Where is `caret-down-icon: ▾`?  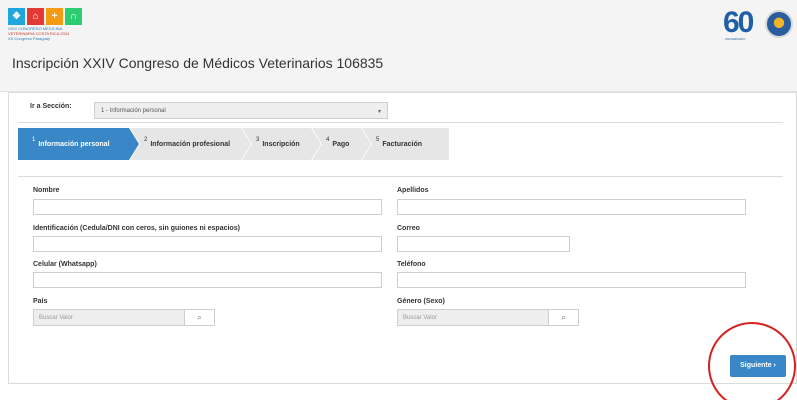 caret-down-icon: ▾ is located at coordinates (379, 112).